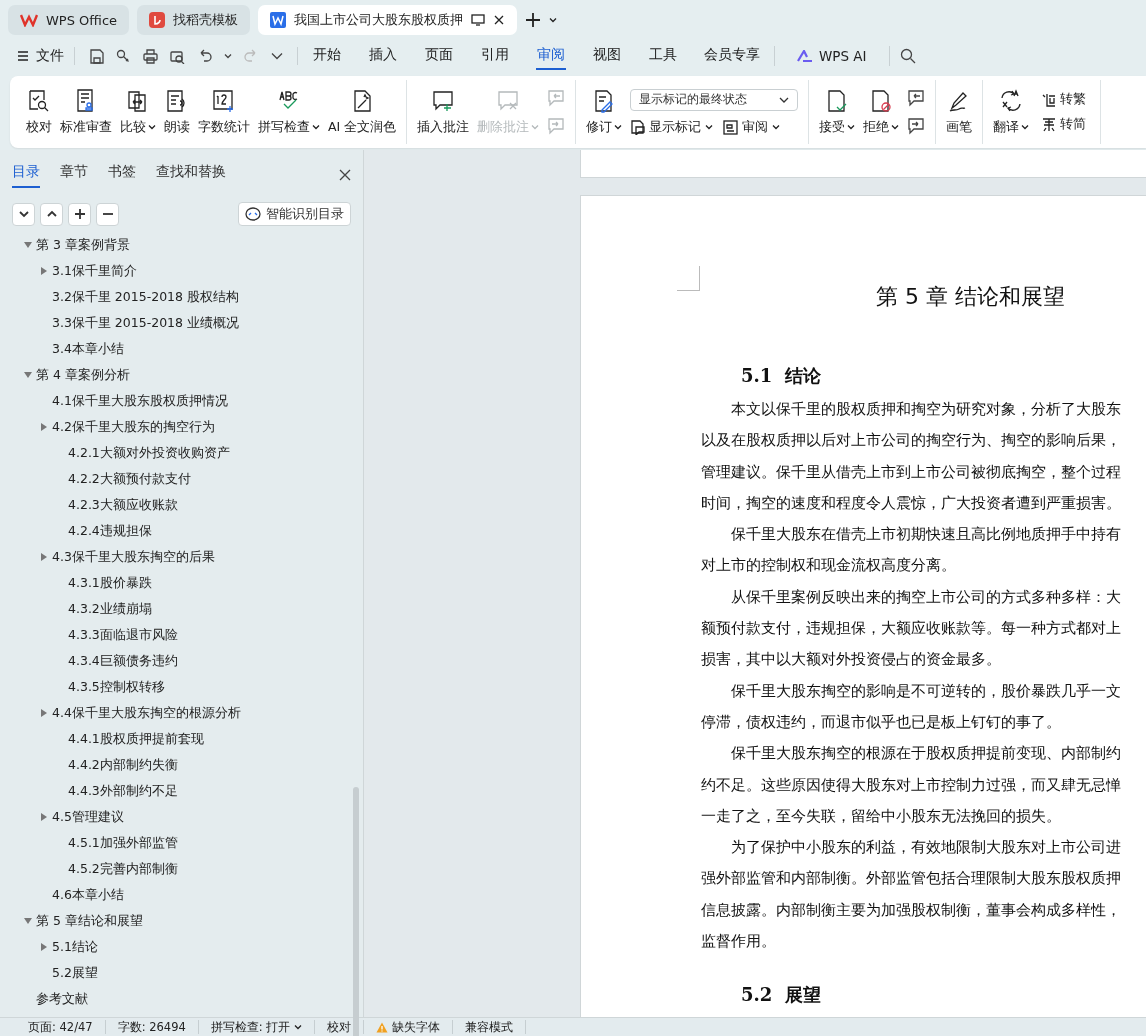 The width and height of the screenshot is (1146, 1036). What do you see at coordinates (51, 214) in the screenshot?
I see `collapse-up-button` at bounding box center [51, 214].